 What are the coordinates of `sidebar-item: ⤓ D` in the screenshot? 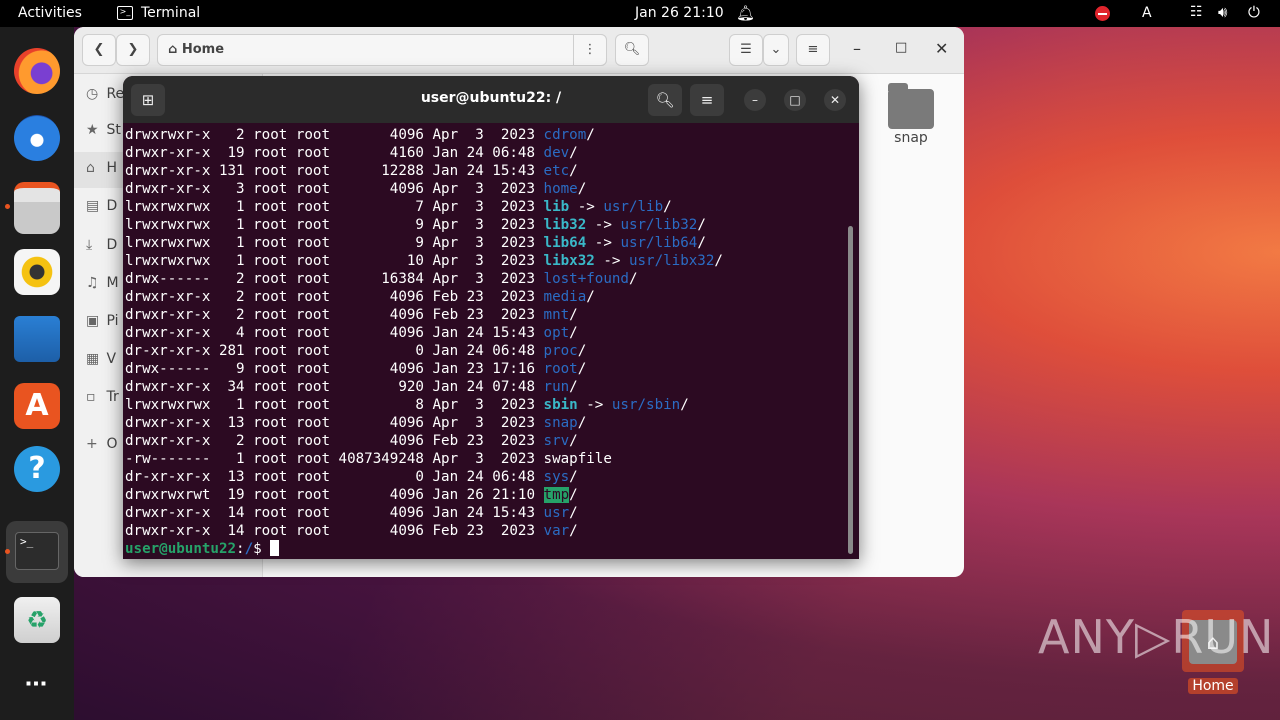 It's located at (101, 247).